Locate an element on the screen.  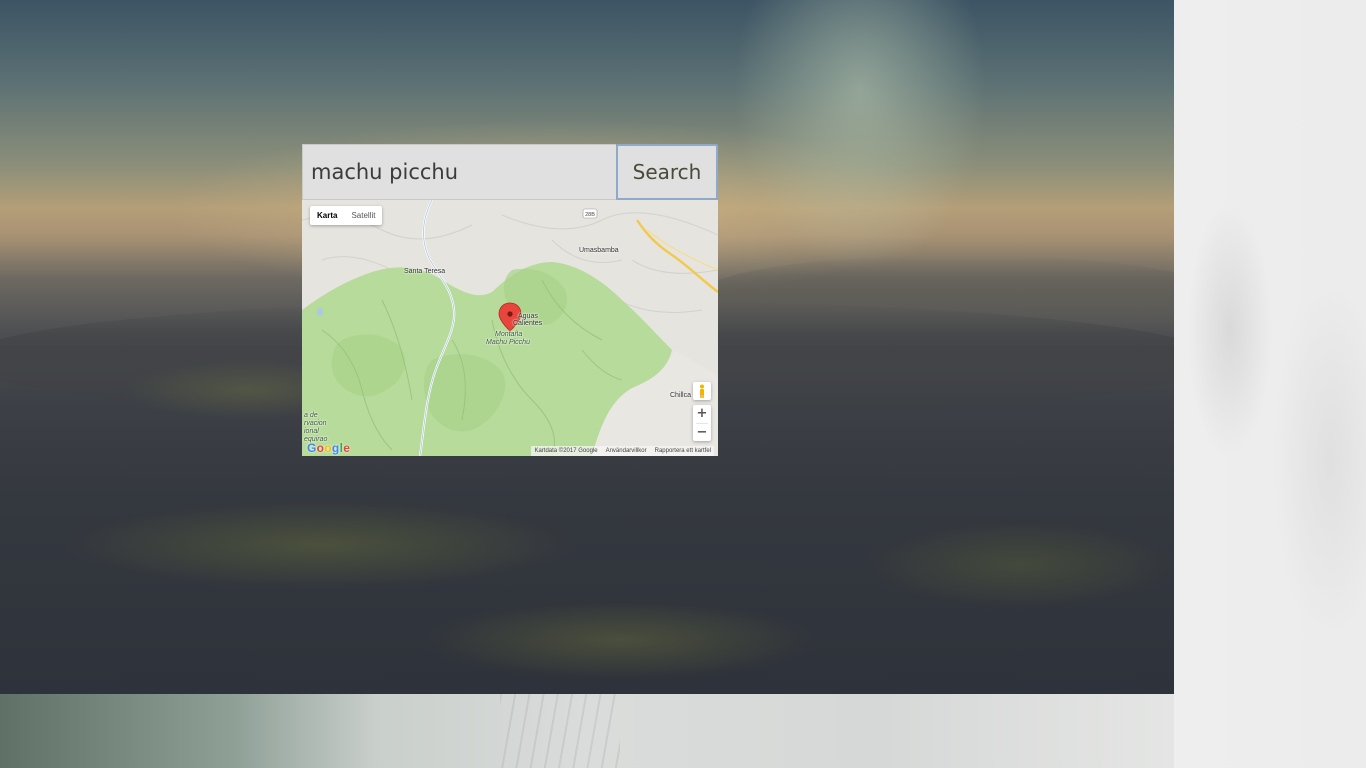
place-label-montana: Montaña is located at coordinates (509, 334).